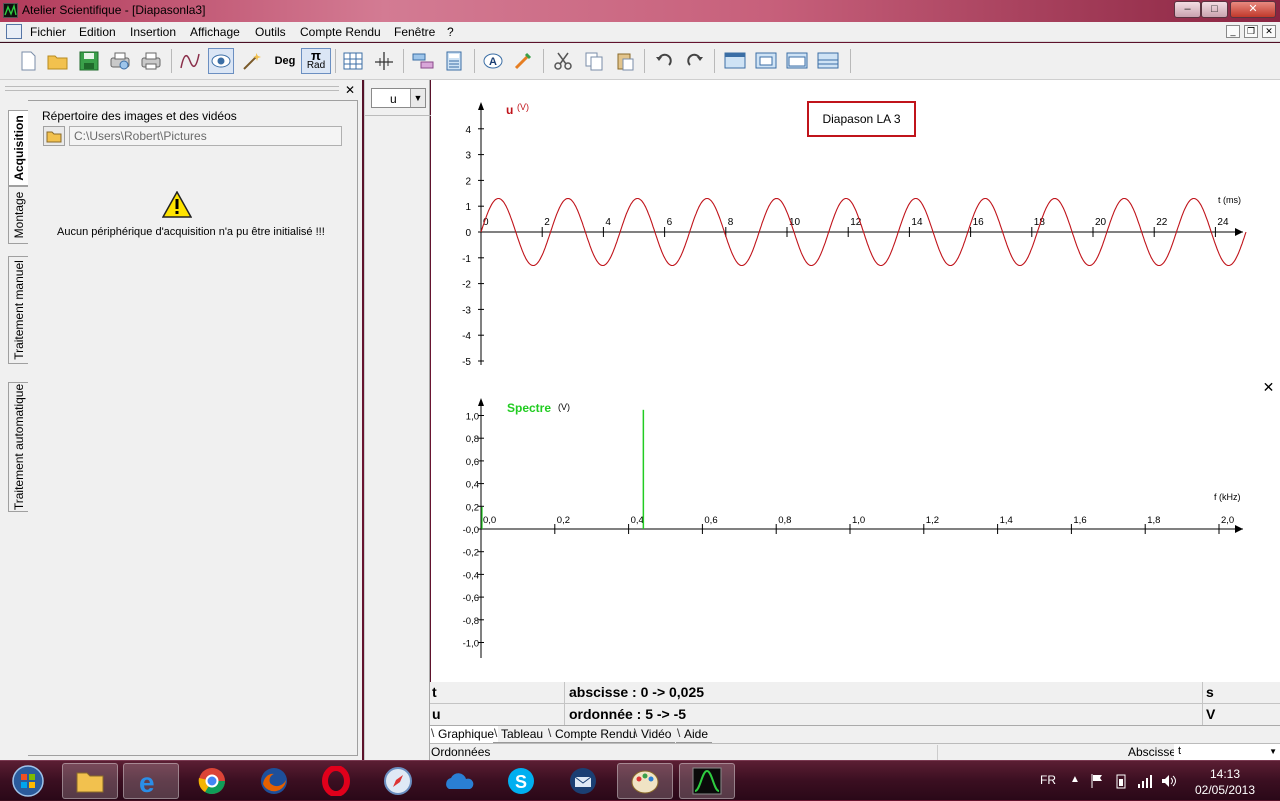 Image resolution: width=1280 pixels, height=801 pixels. I want to click on images-path-input, so click(205, 136).